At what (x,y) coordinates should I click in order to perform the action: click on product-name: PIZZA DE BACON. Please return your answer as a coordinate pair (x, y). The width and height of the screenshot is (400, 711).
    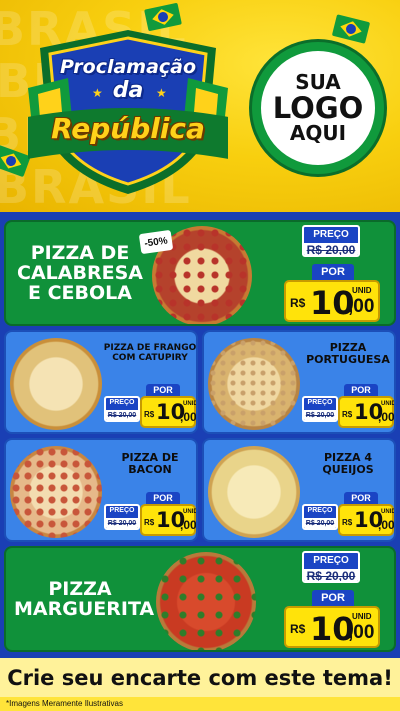
    Looking at the image, I should click on (149, 464).